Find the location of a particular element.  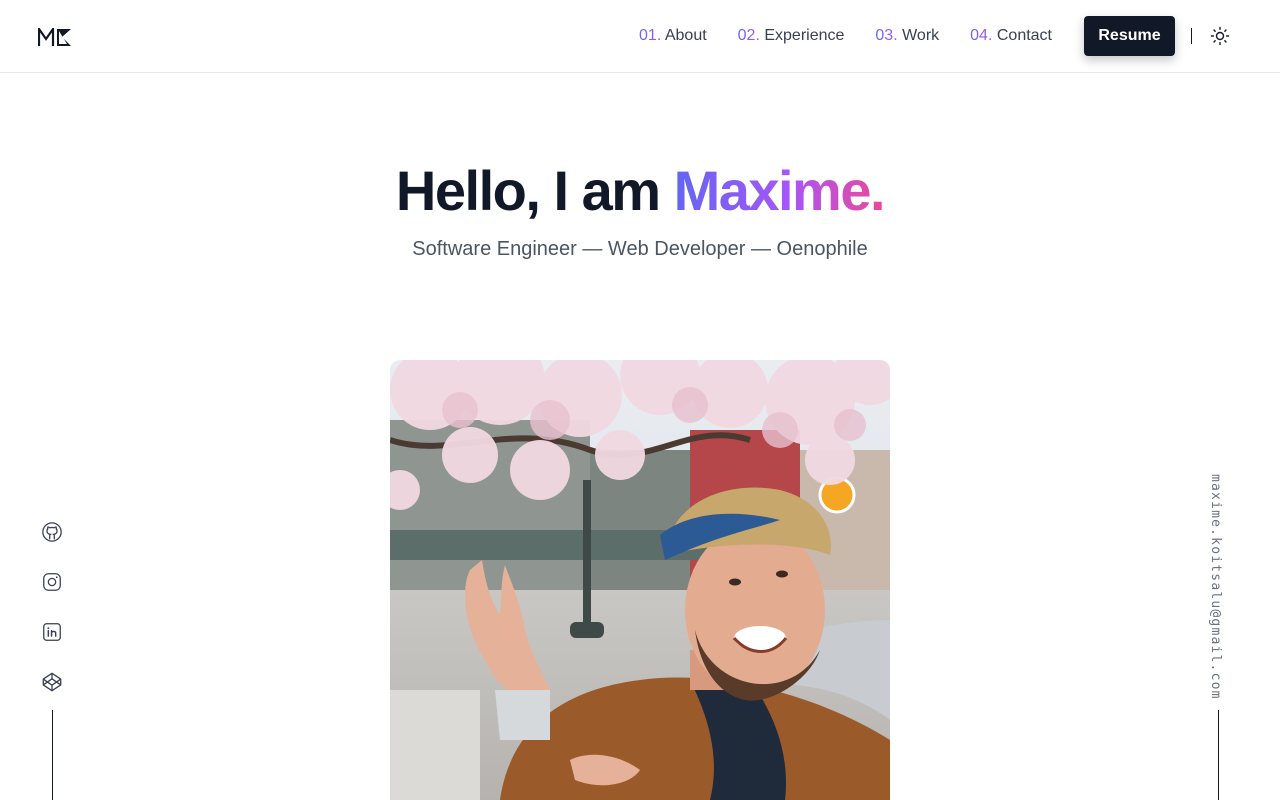

github-link is located at coordinates (52, 532).